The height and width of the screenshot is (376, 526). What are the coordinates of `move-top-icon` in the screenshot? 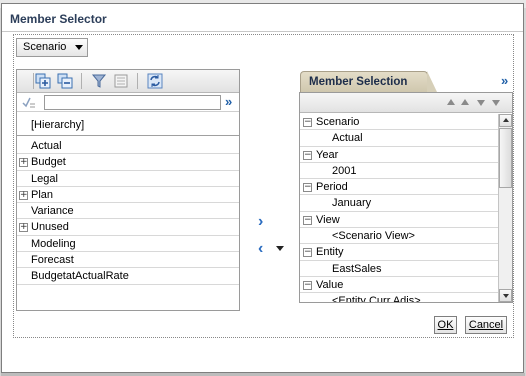 It's located at (451, 102).